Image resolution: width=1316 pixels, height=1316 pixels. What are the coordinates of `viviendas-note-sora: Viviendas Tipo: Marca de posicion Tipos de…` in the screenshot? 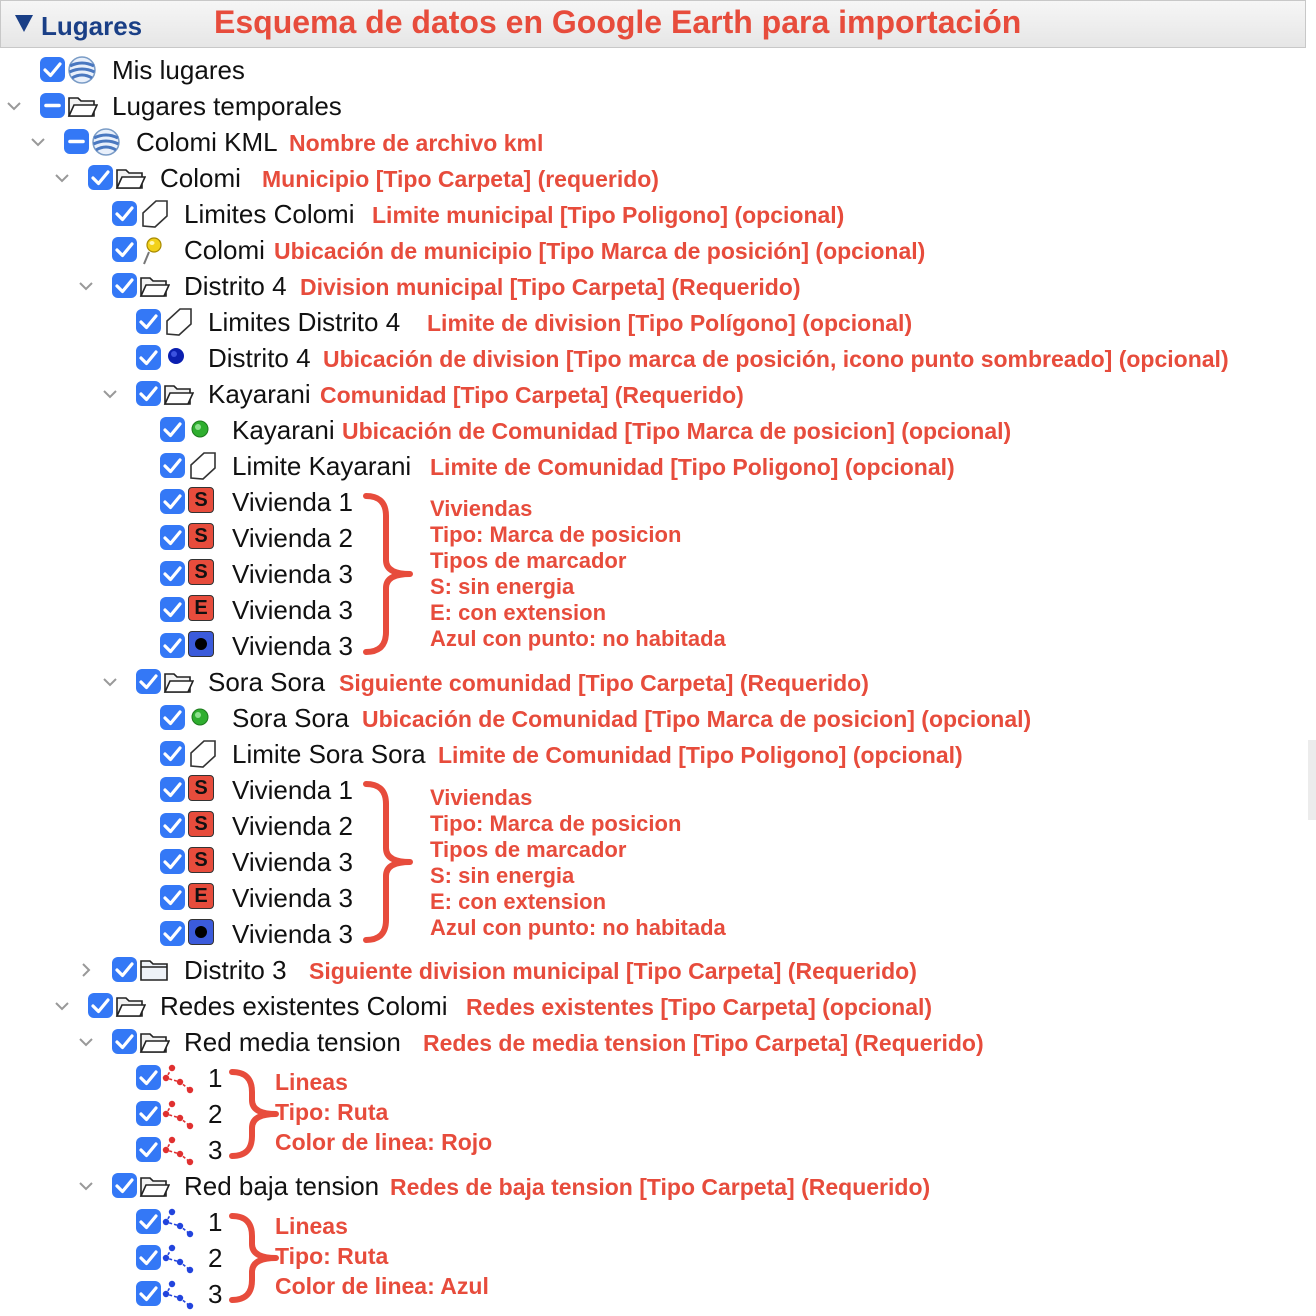 It's located at (578, 863).